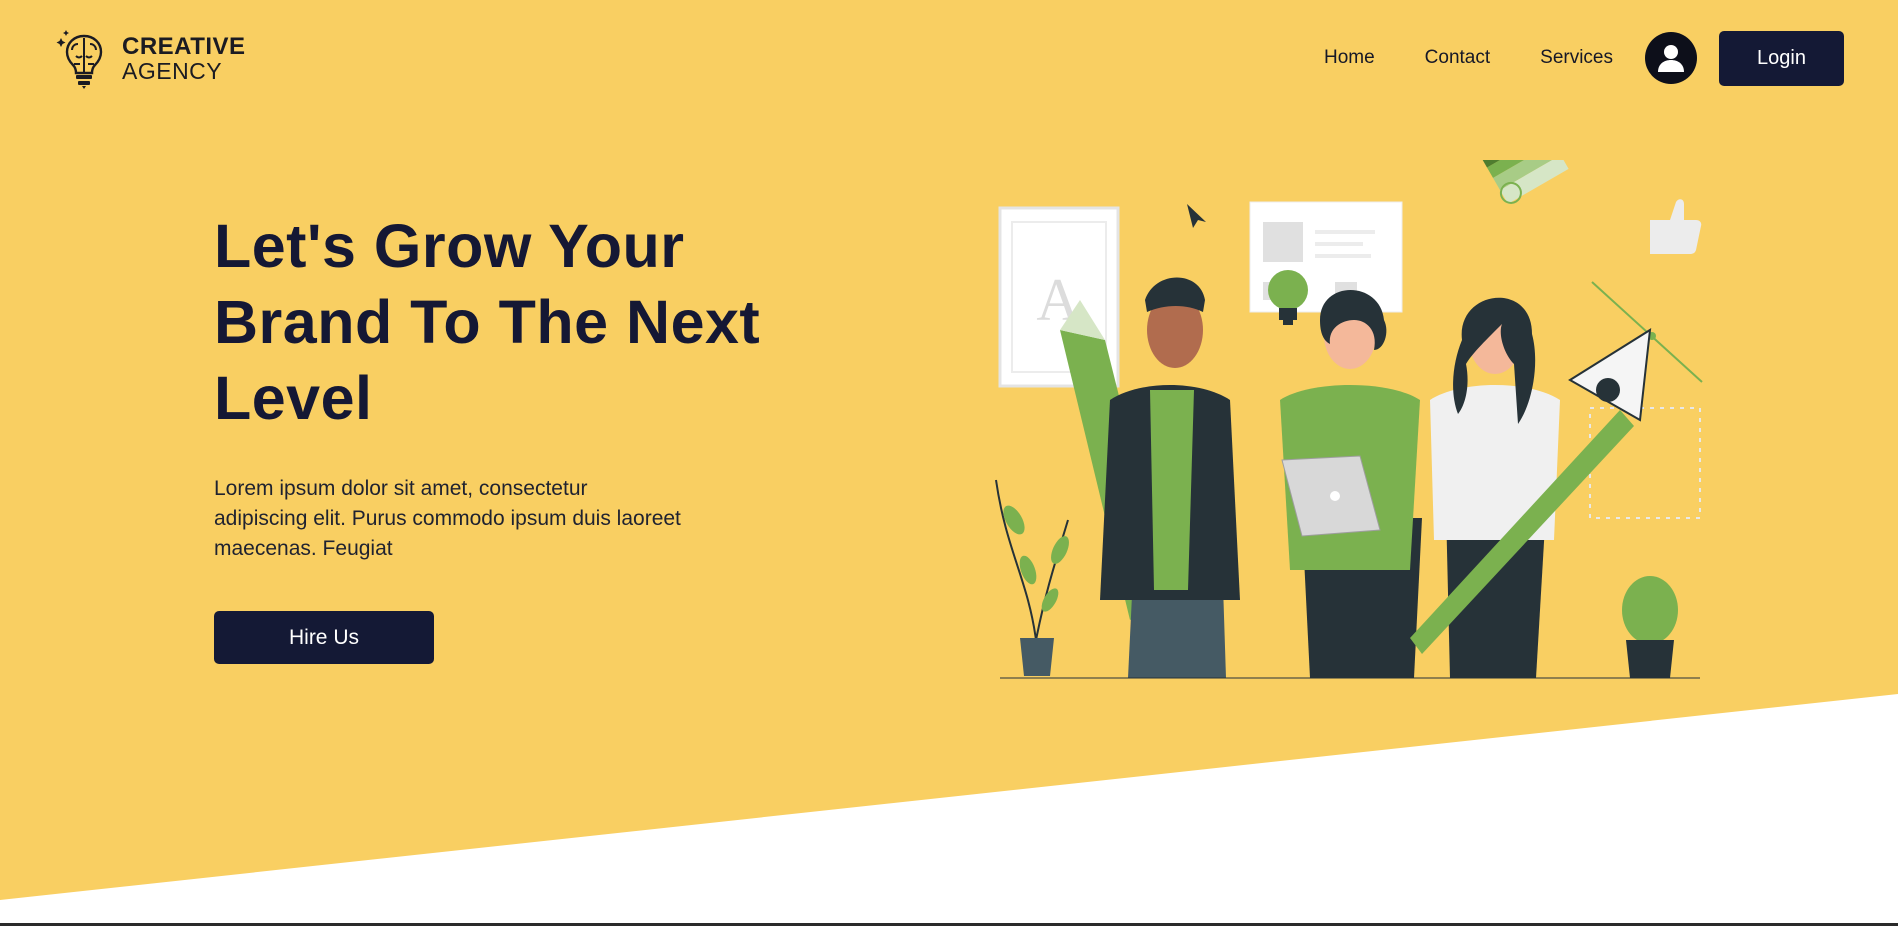  Describe the element at coordinates (184, 46) in the screenshot. I see `brand-name-line1: CREATIVE` at that location.